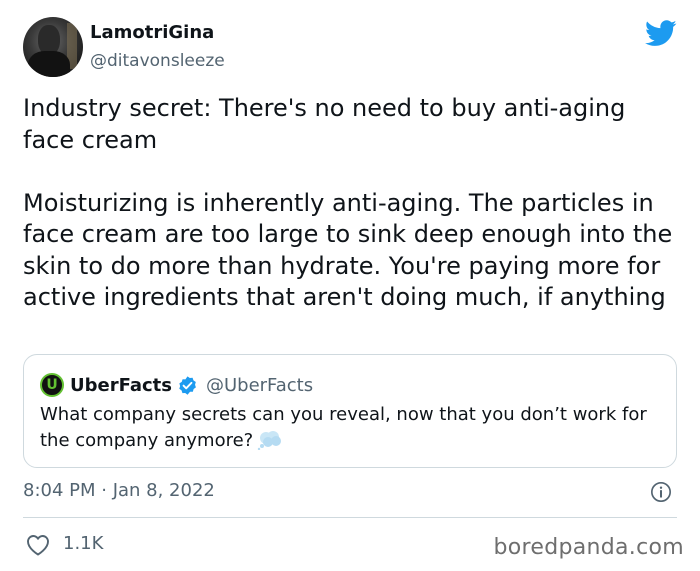 Image resolution: width=700 pixels, height=571 pixels. Describe the element at coordinates (121, 385) in the screenshot. I see `quoted-author-name: UberFacts` at that location.